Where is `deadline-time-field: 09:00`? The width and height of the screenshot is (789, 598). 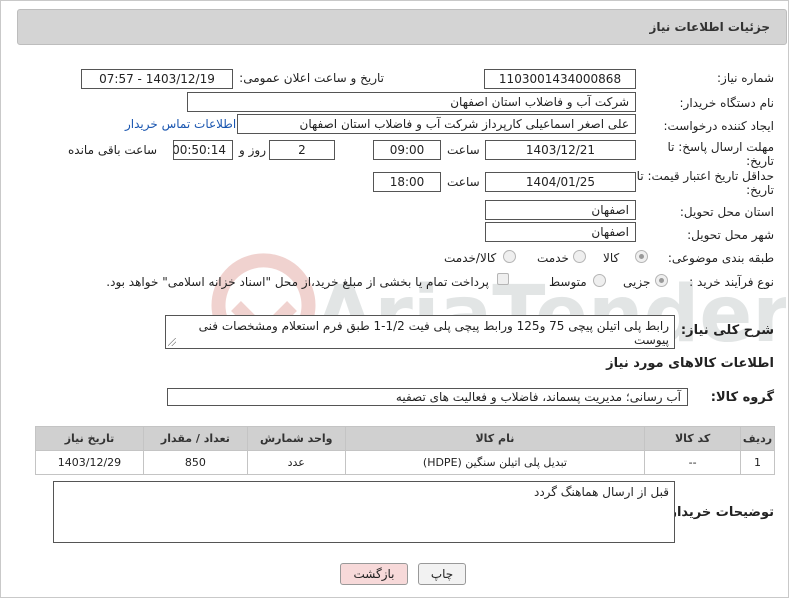
deadline-time-field: 09:00 is located at coordinates (407, 150).